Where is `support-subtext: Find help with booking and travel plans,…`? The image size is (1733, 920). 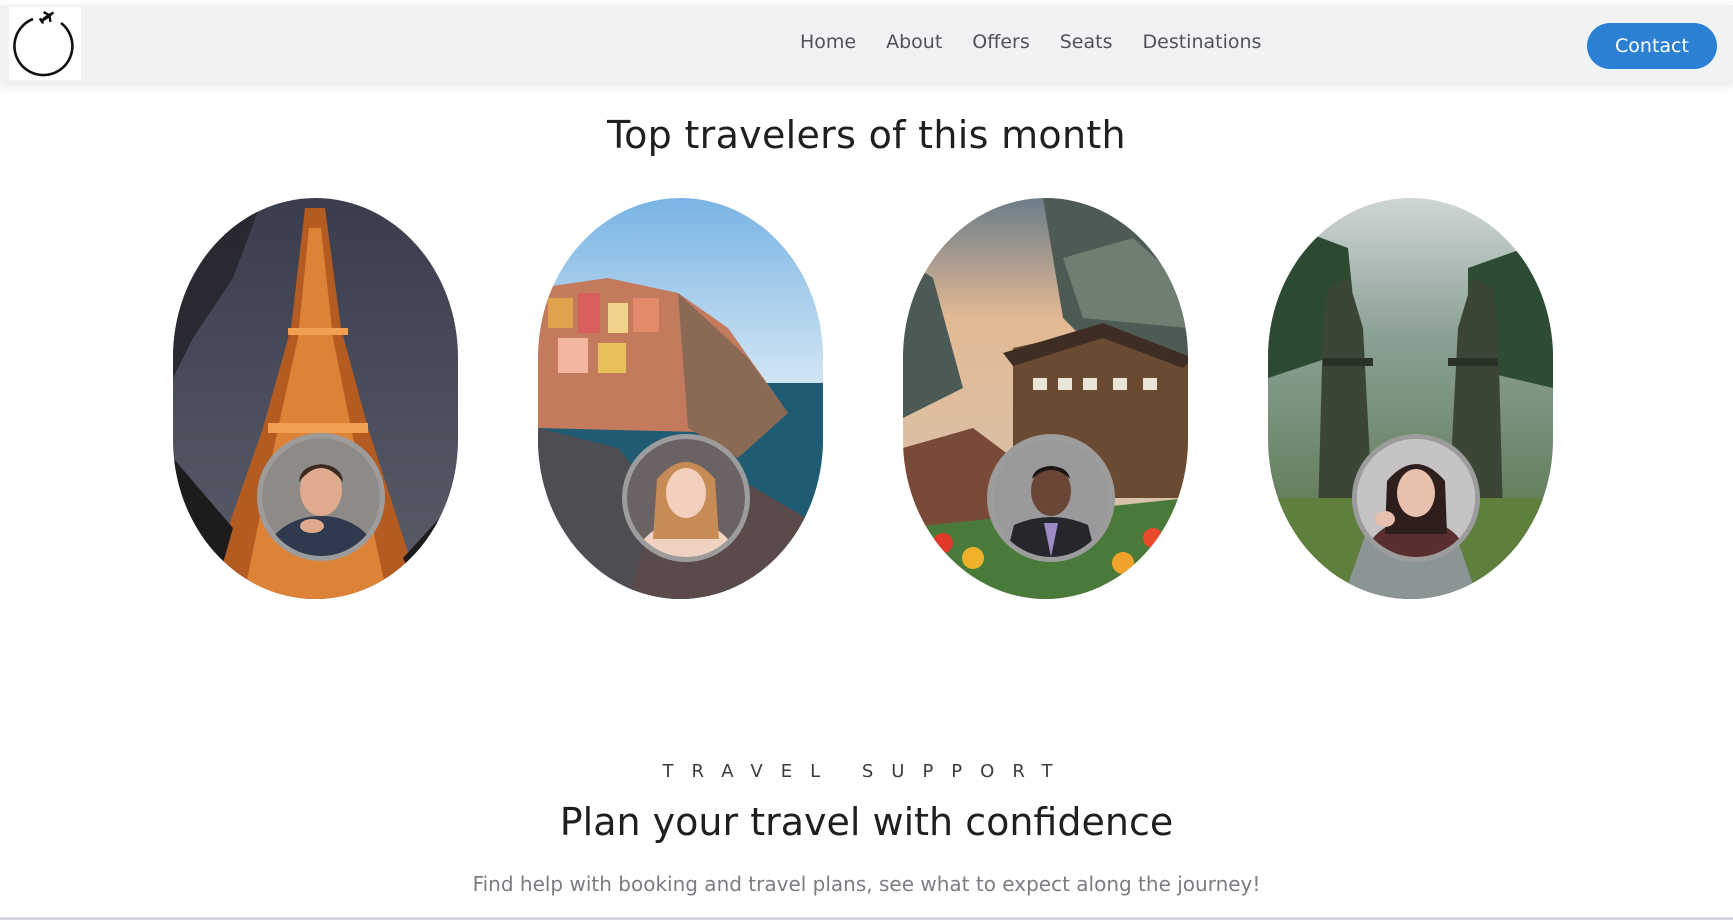 support-subtext: Find help with booking and travel plans,… is located at coordinates (866, 884).